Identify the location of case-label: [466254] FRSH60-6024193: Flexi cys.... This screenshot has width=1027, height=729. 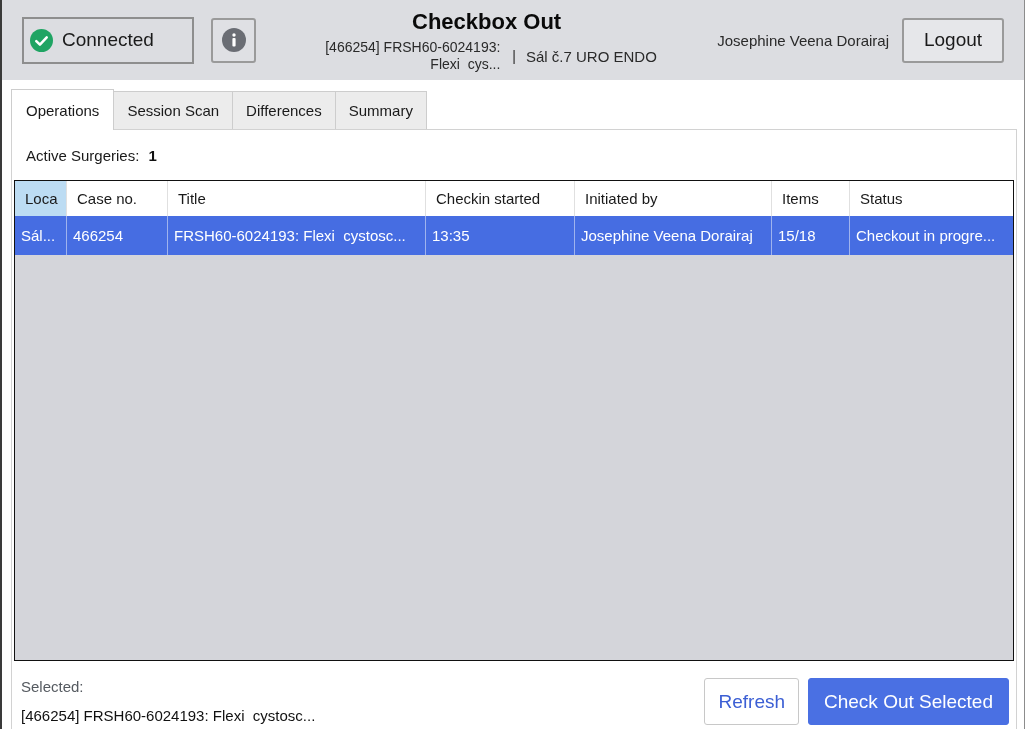
(412, 56).